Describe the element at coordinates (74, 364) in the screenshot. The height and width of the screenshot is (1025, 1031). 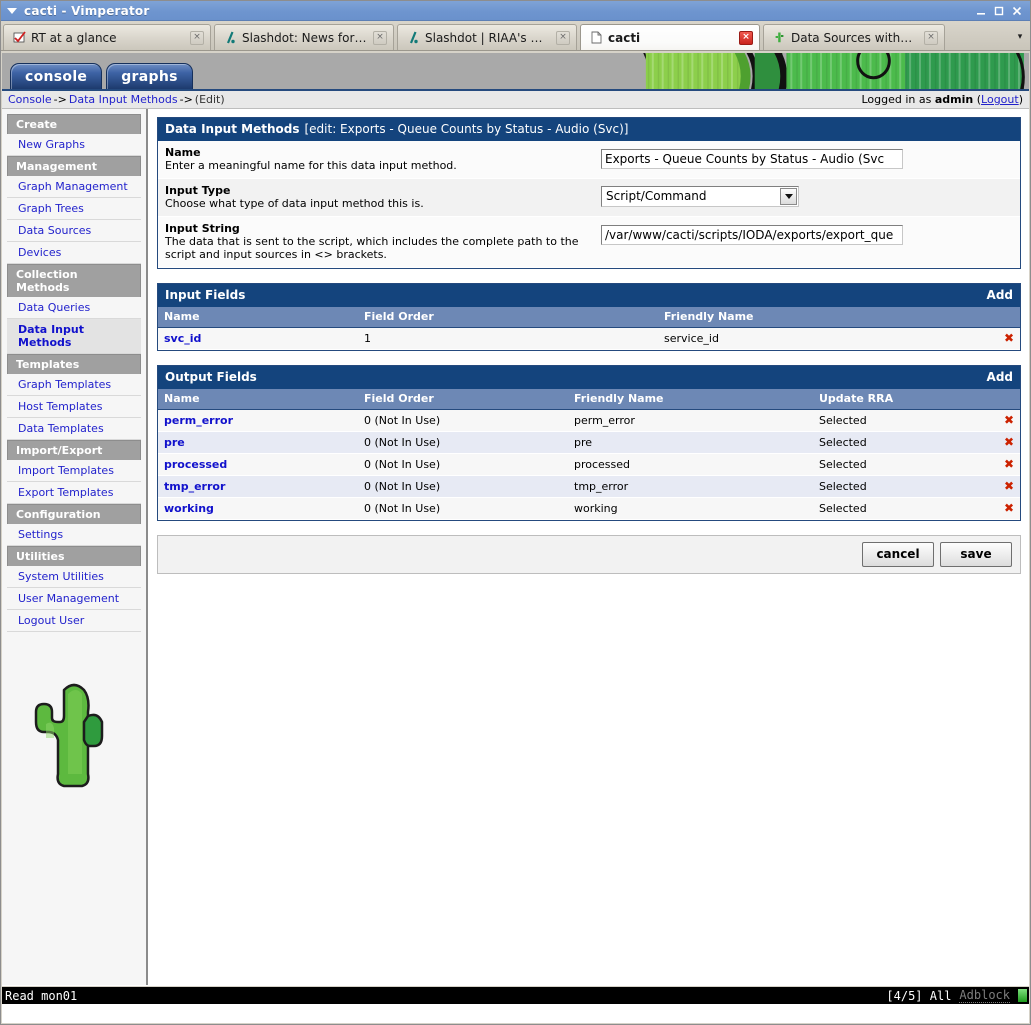
I see `sidebar-heading-templates: Templates` at that location.